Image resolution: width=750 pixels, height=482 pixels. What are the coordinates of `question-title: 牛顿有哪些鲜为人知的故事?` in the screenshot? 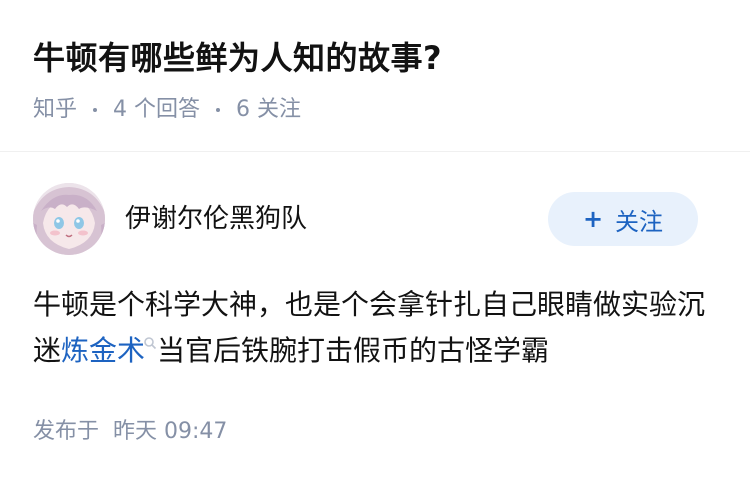 It's located at (237, 58).